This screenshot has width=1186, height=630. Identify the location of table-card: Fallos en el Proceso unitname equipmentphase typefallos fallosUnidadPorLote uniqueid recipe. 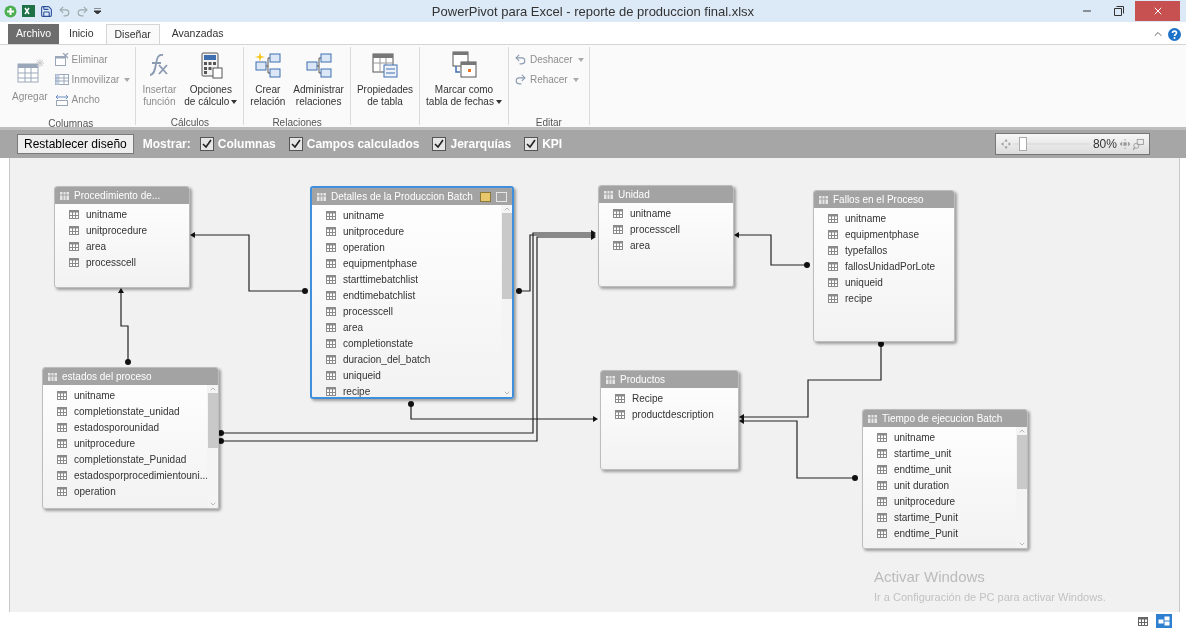
(884, 266).